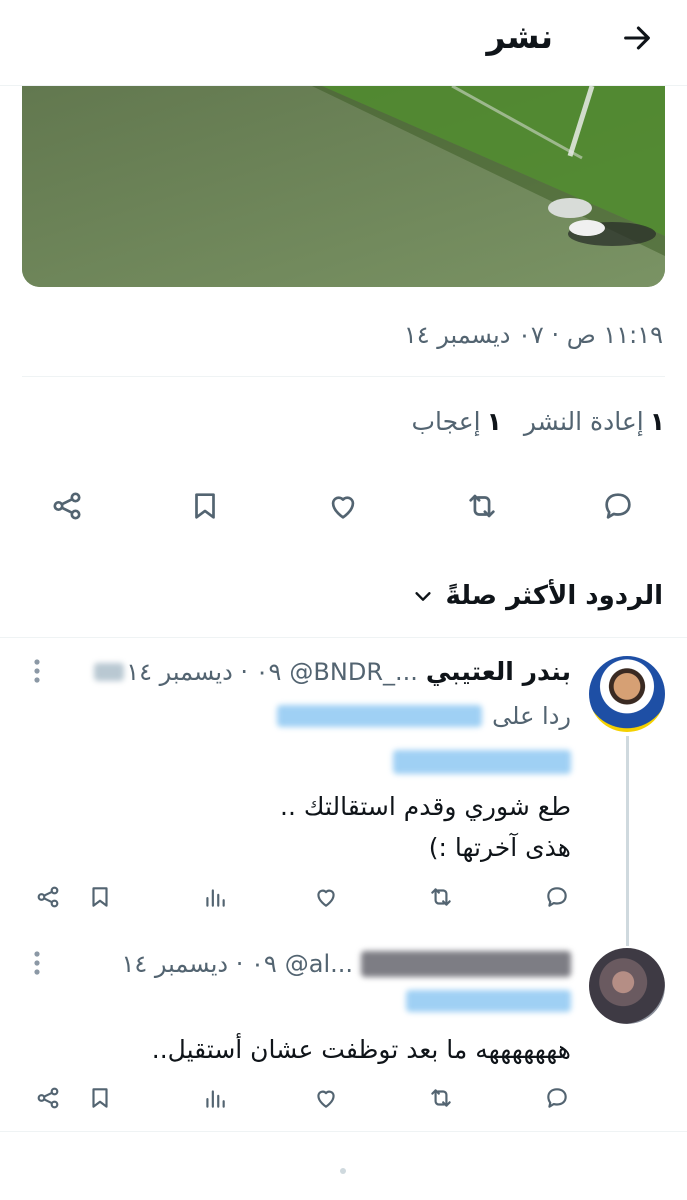 This screenshot has height=1200, width=687. I want to click on retweets-label: إعادة النشر, so click(583, 421).